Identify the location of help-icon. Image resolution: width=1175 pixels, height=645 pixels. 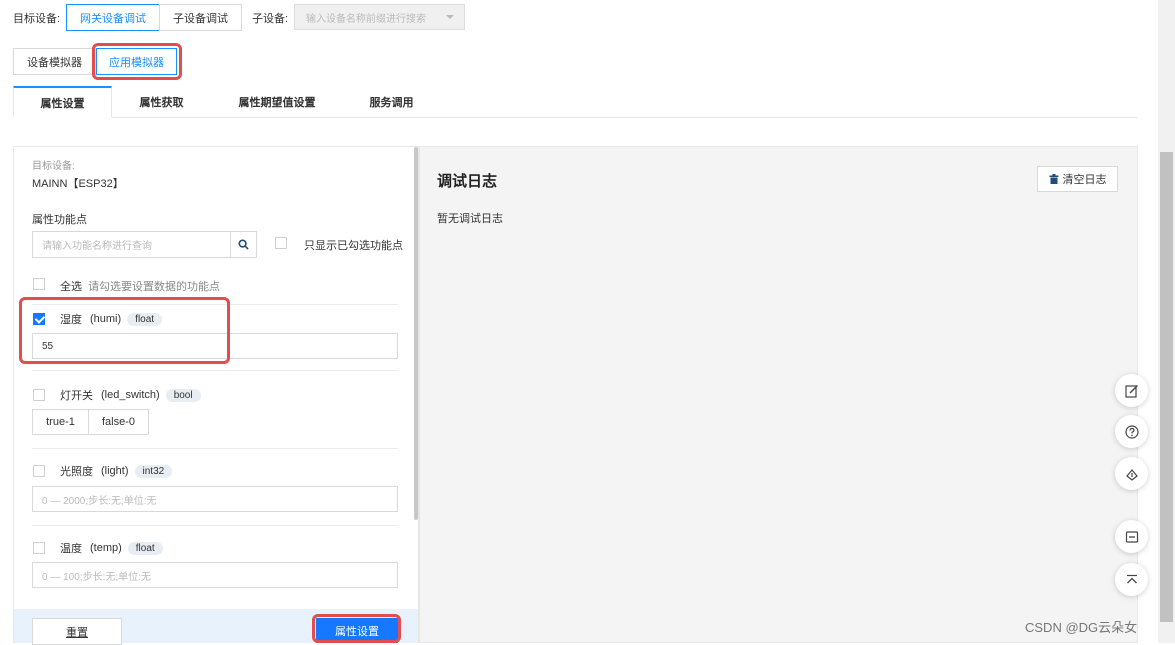
(1131, 431).